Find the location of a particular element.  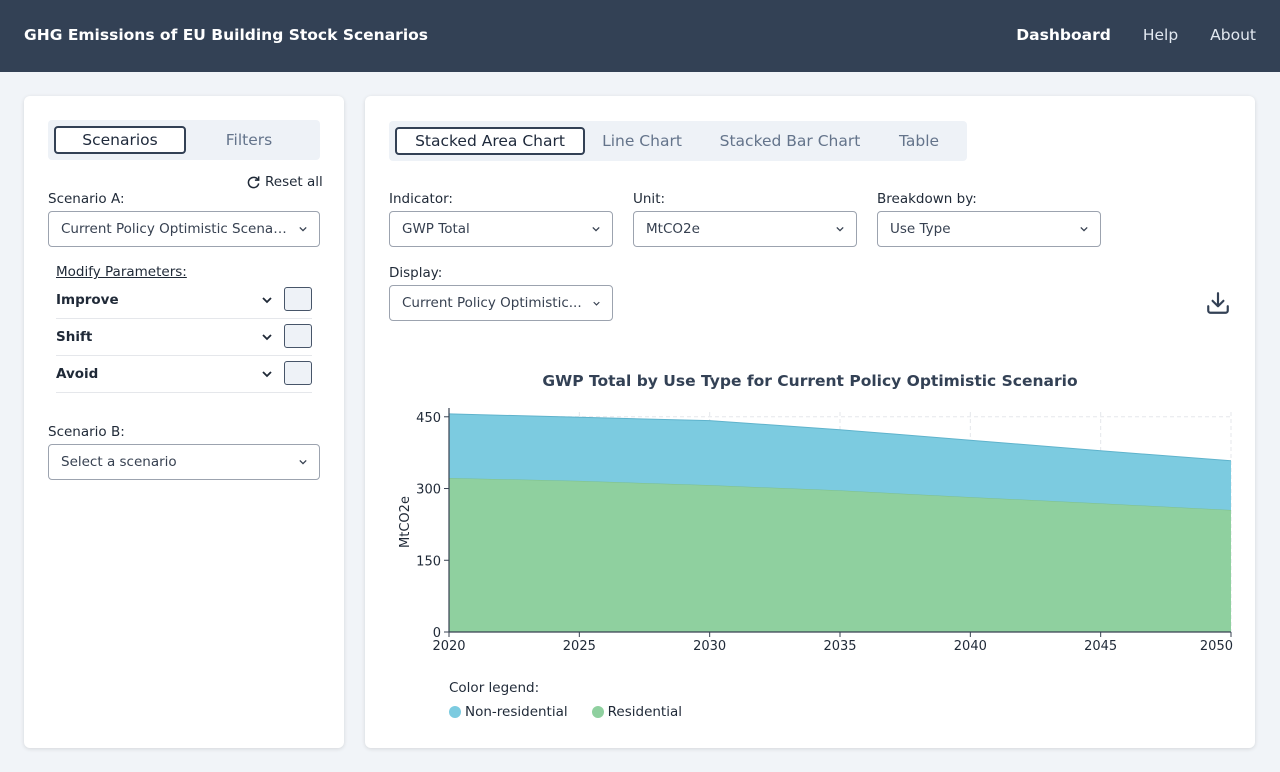

indicator-label: Indicator: is located at coordinates (421, 199).